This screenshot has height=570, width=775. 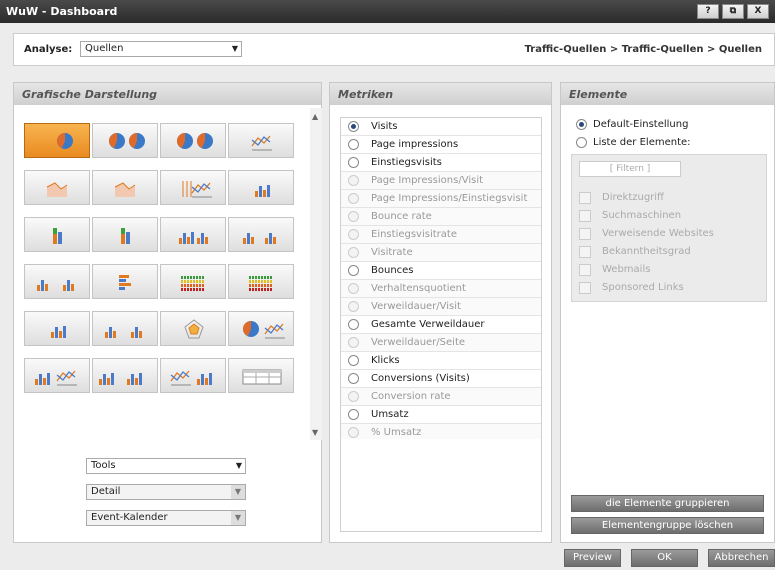 I want to click on graph-scrollbar: ▲ ▼, so click(x=316, y=274).